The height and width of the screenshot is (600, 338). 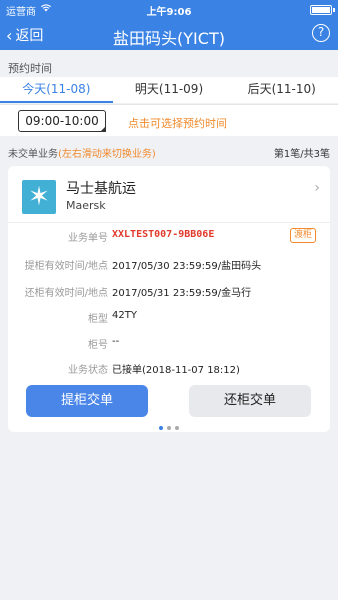 What do you see at coordinates (86, 205) in the screenshot?
I see `company-name-en: Maersk` at bounding box center [86, 205].